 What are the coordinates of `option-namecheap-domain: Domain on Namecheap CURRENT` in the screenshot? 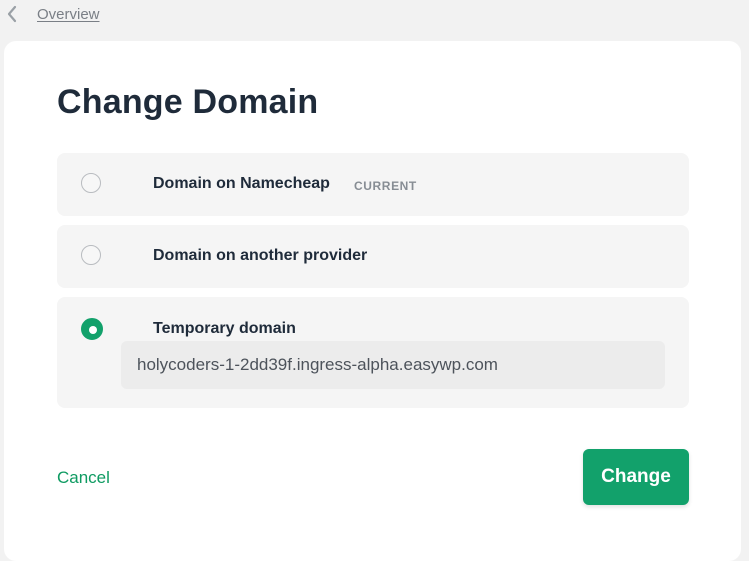 It's located at (373, 184).